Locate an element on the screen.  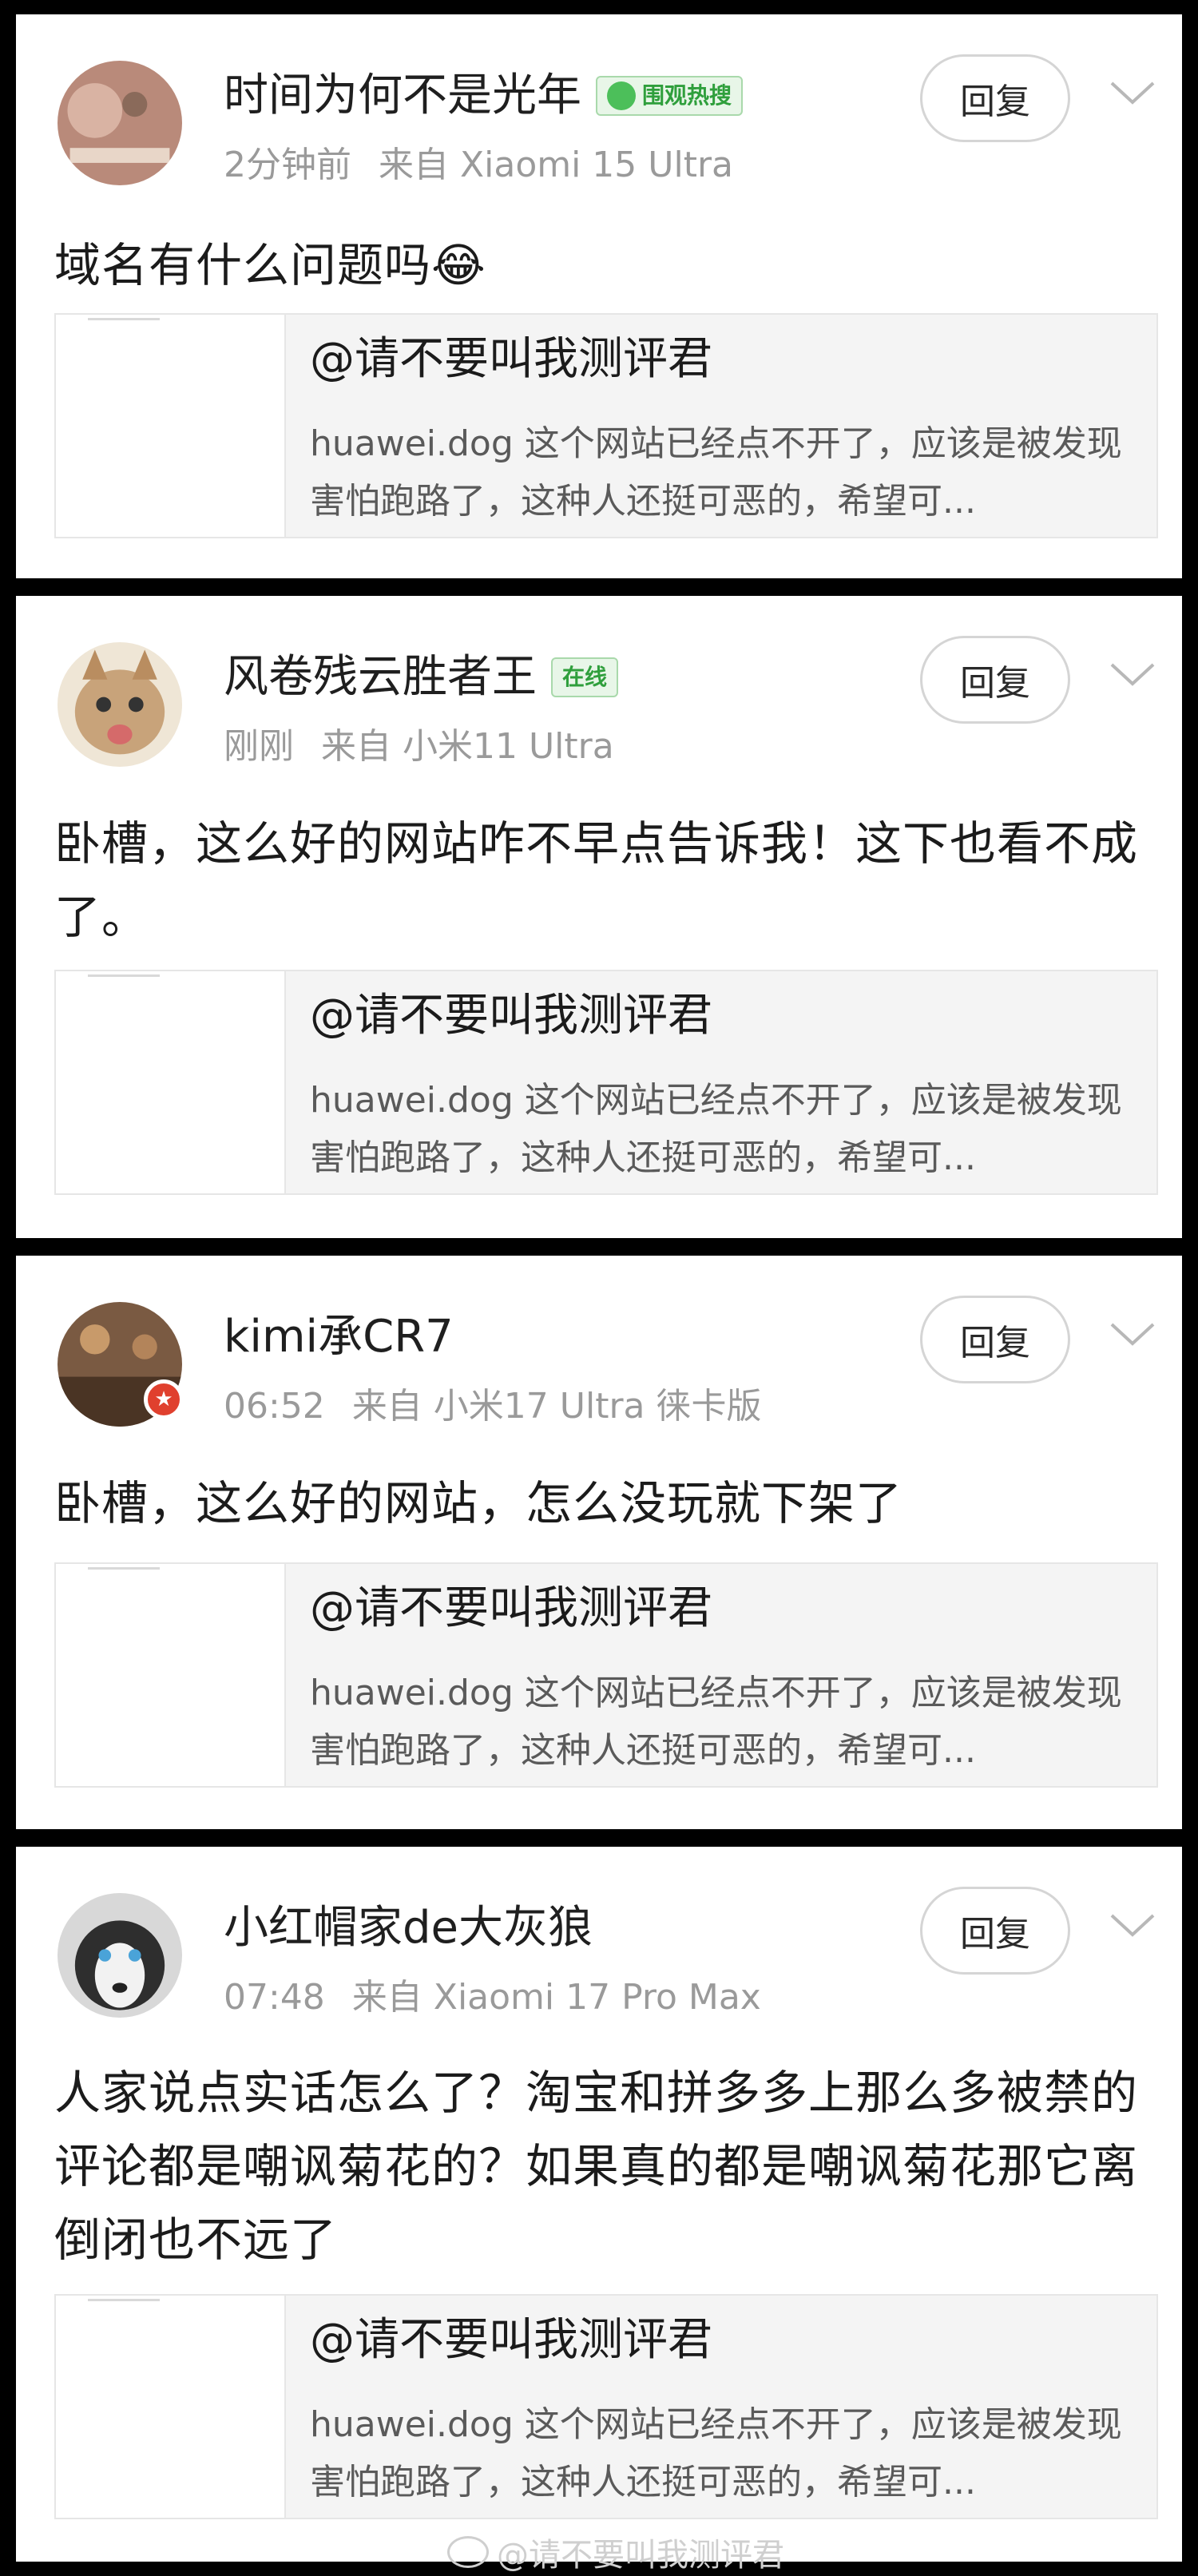
comment-device: 来自 小米17 Ultra 徕卡版 is located at coordinates (556, 1406).